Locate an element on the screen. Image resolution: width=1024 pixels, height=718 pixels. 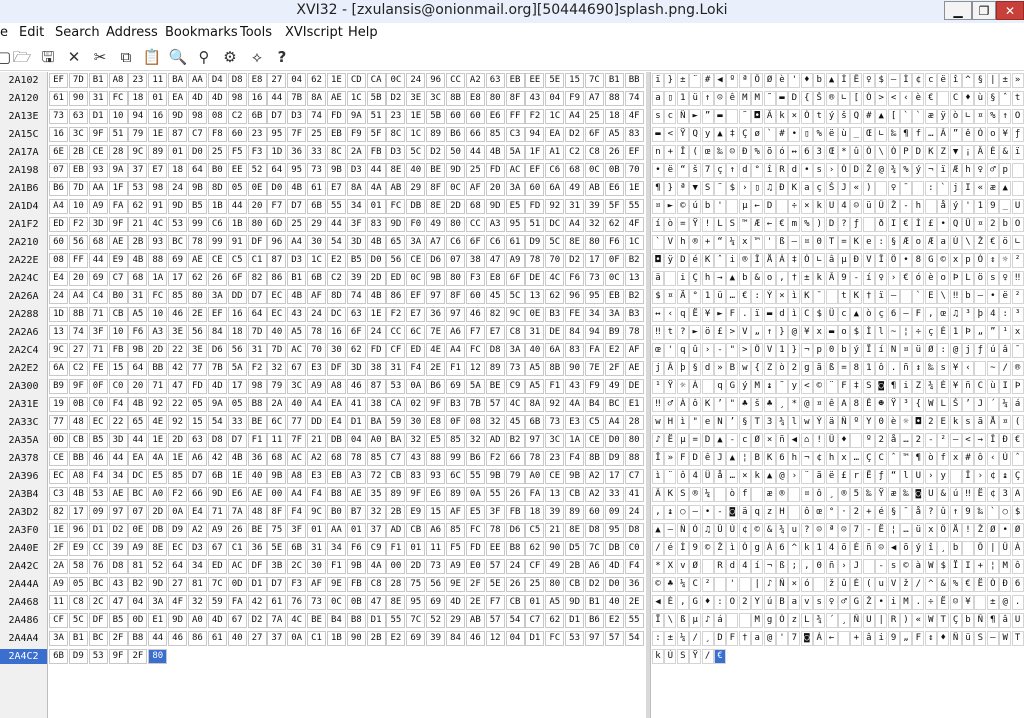
hex-byte-cell: 9F is located at coordinates (118, 656).